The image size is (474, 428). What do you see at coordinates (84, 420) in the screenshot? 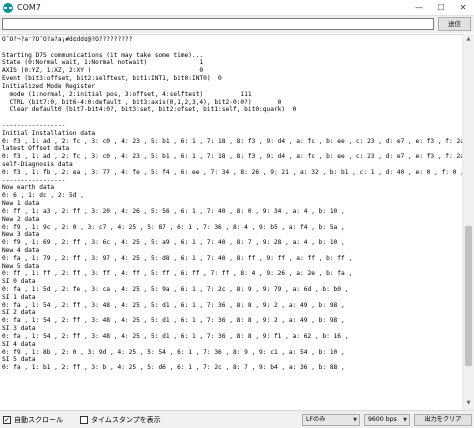
I see `timestamp-checkbox` at bounding box center [84, 420].